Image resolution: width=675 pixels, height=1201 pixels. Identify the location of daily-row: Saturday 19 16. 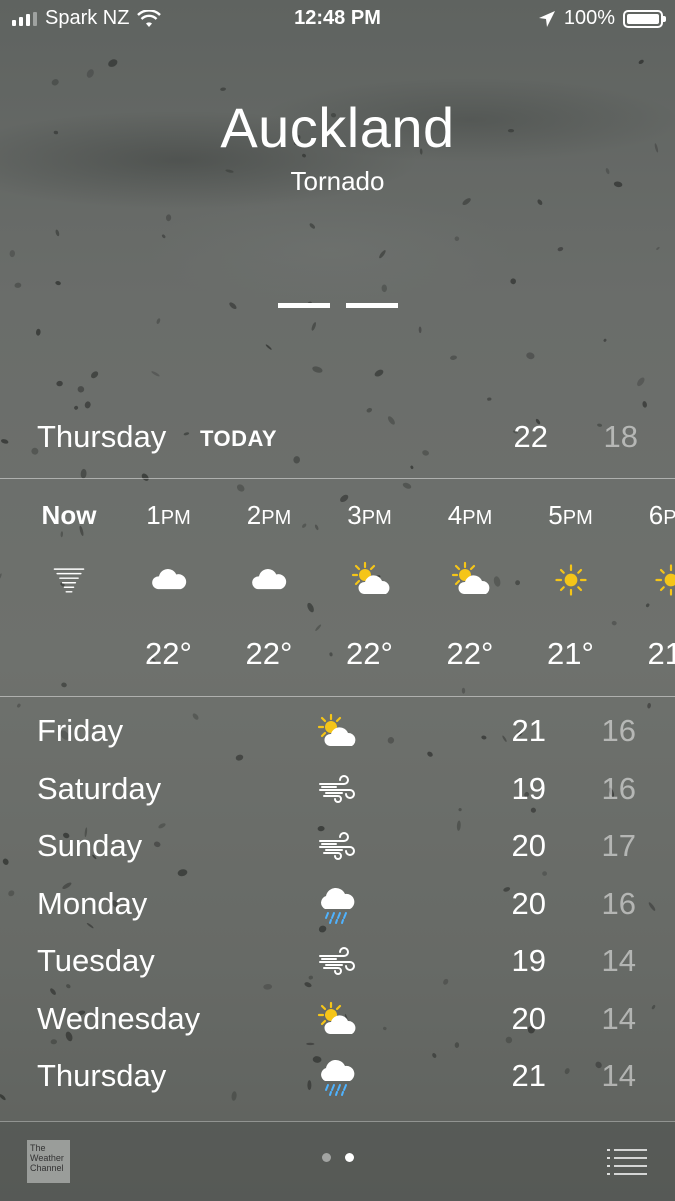
(337, 793).